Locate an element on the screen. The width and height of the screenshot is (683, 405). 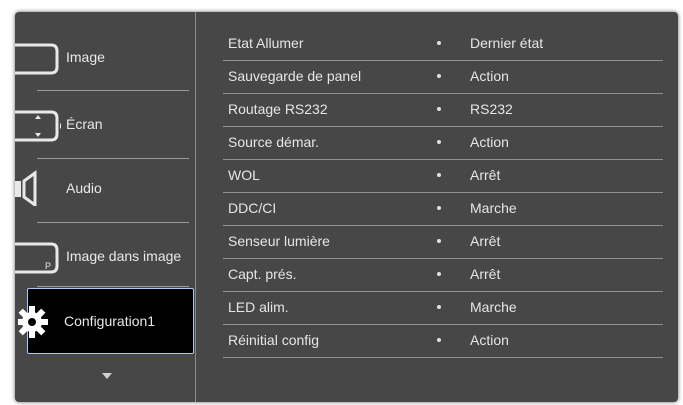
sidebar-item-label: Image dans image is located at coordinates (124, 256).